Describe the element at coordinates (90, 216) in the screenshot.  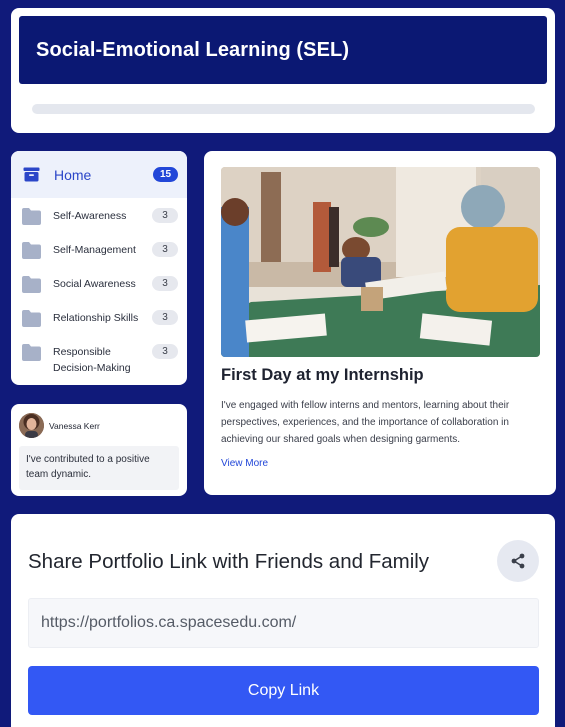
I see `sidebar-item-label: Self-Awareness` at that location.